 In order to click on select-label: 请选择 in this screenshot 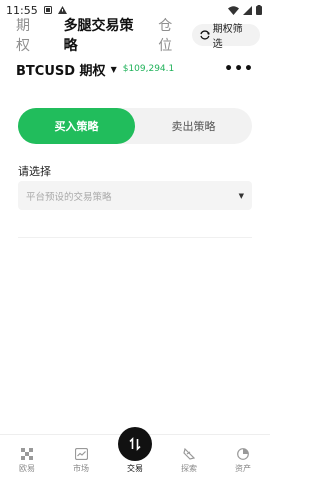, I will do `click(34, 171)`.